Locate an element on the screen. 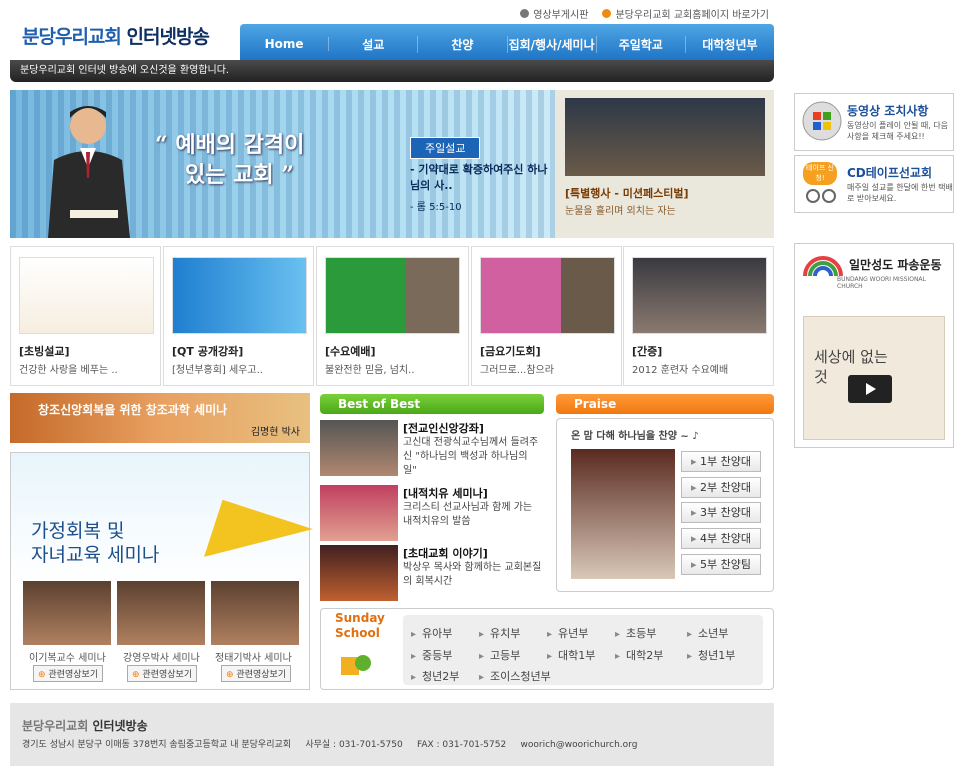  plus-icon: ⊕ is located at coordinates (136, 675).